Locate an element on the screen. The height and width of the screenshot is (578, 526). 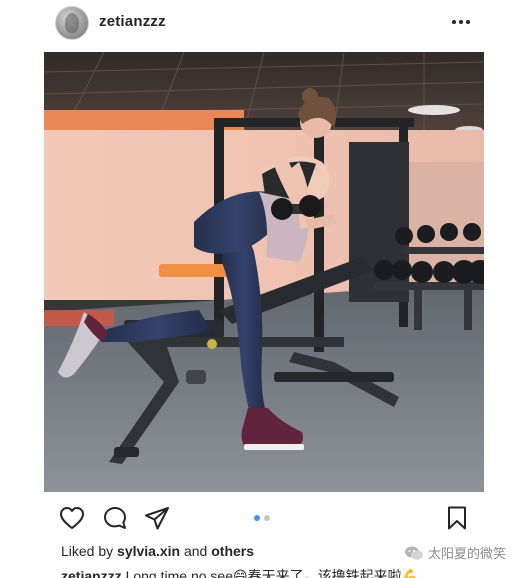
action-bar is located at coordinates (263, 518).